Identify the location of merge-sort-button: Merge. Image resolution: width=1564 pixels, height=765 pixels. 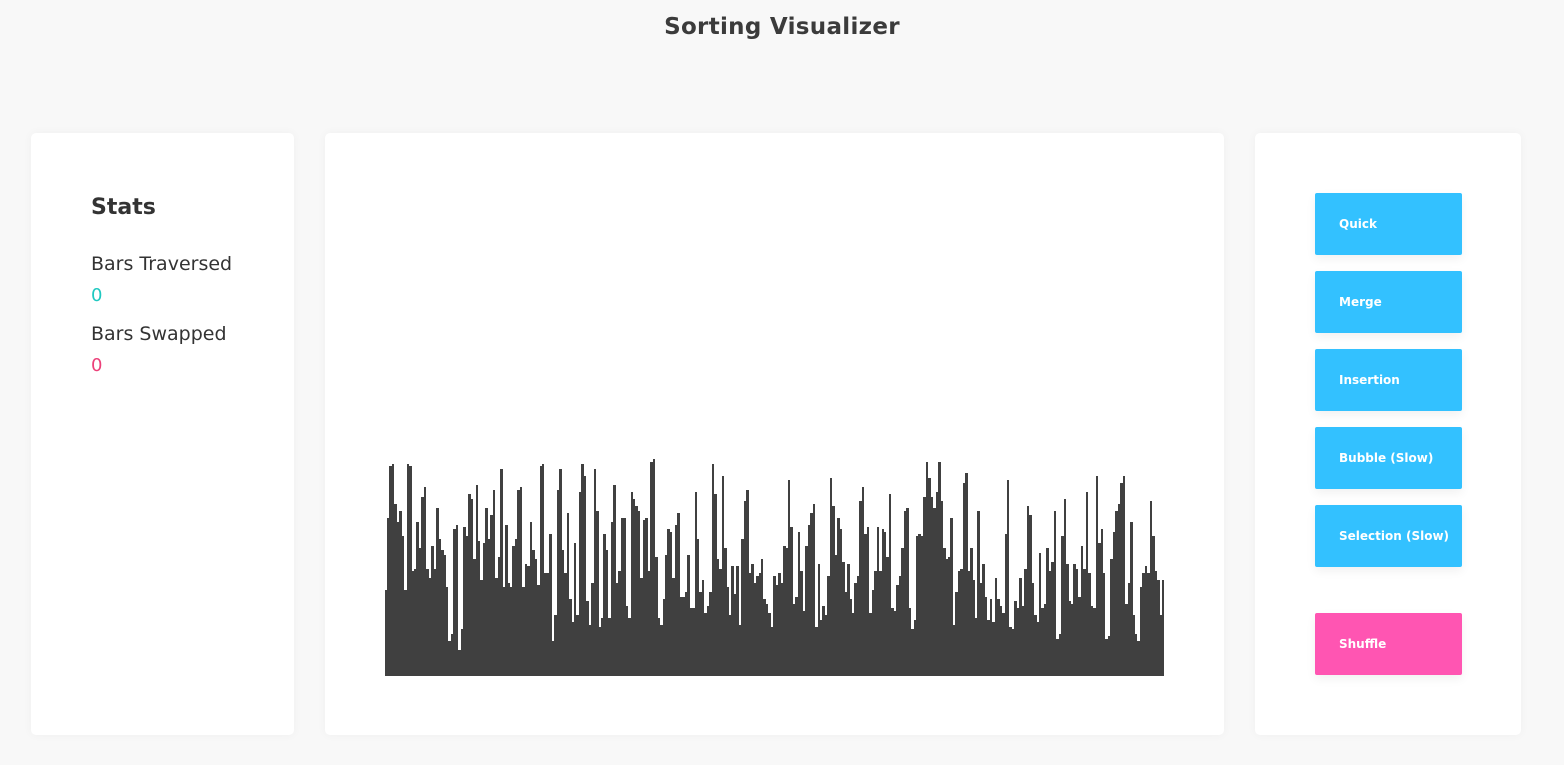
(1388, 302).